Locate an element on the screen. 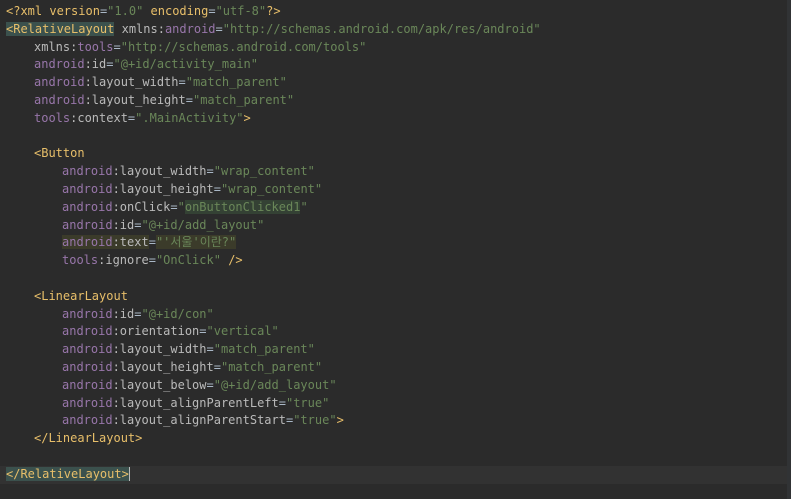  code-token: "1.0" is located at coordinates (125, 11).